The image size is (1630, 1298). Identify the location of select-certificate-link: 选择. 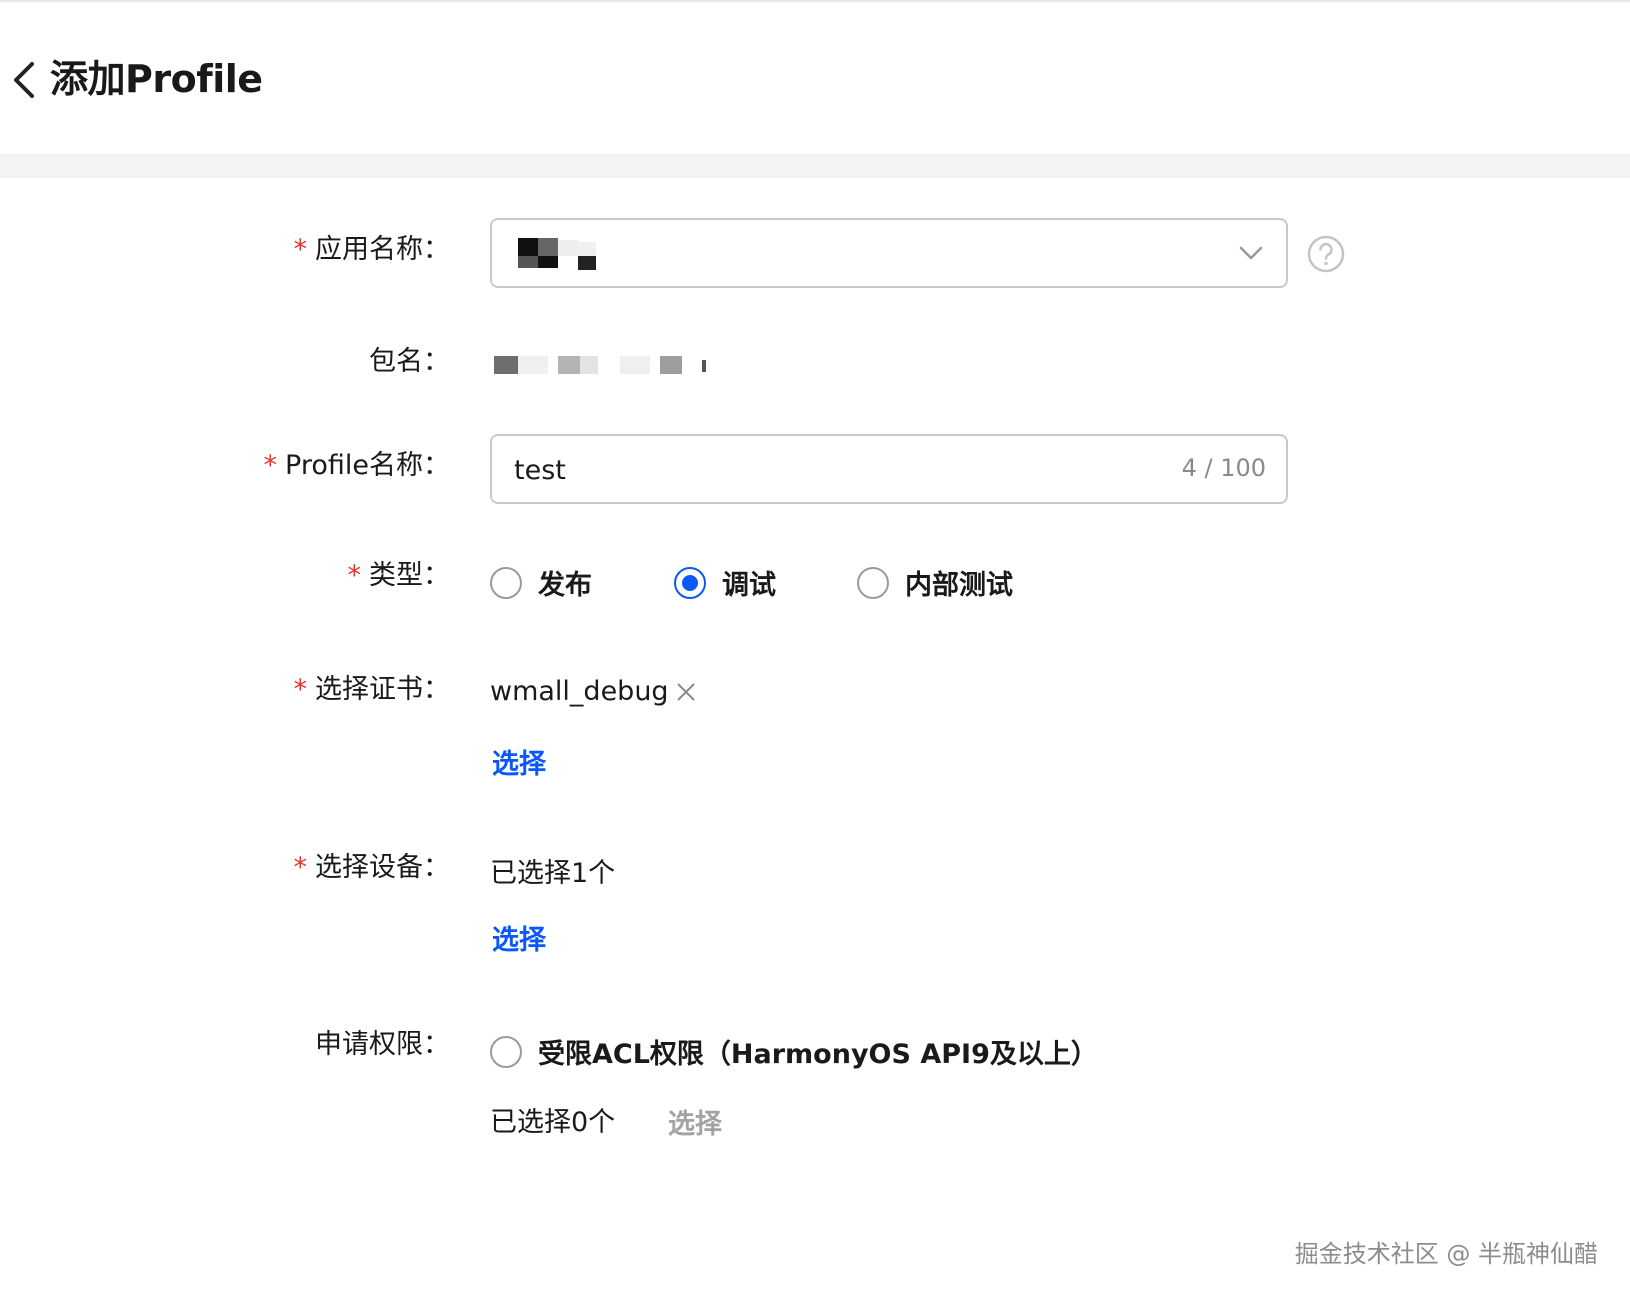
(519, 761).